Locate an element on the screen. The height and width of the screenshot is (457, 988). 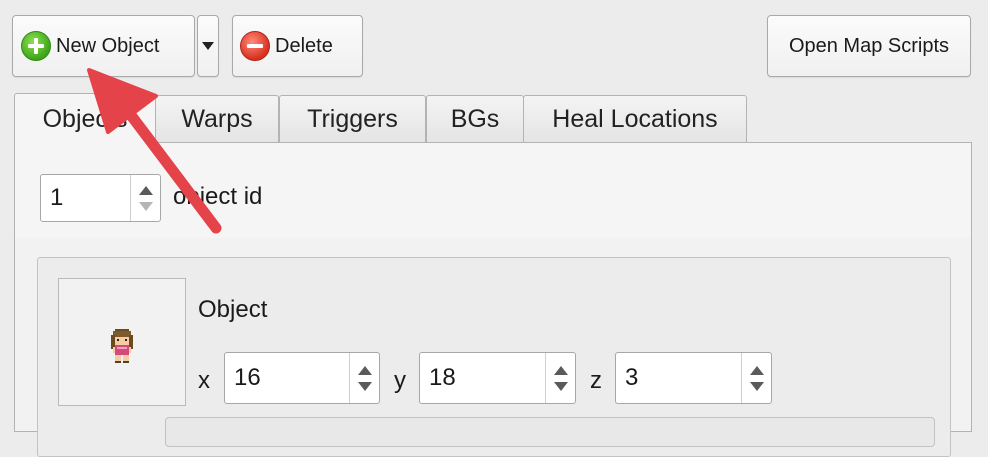
y-label: y is located at coordinates (400, 380).